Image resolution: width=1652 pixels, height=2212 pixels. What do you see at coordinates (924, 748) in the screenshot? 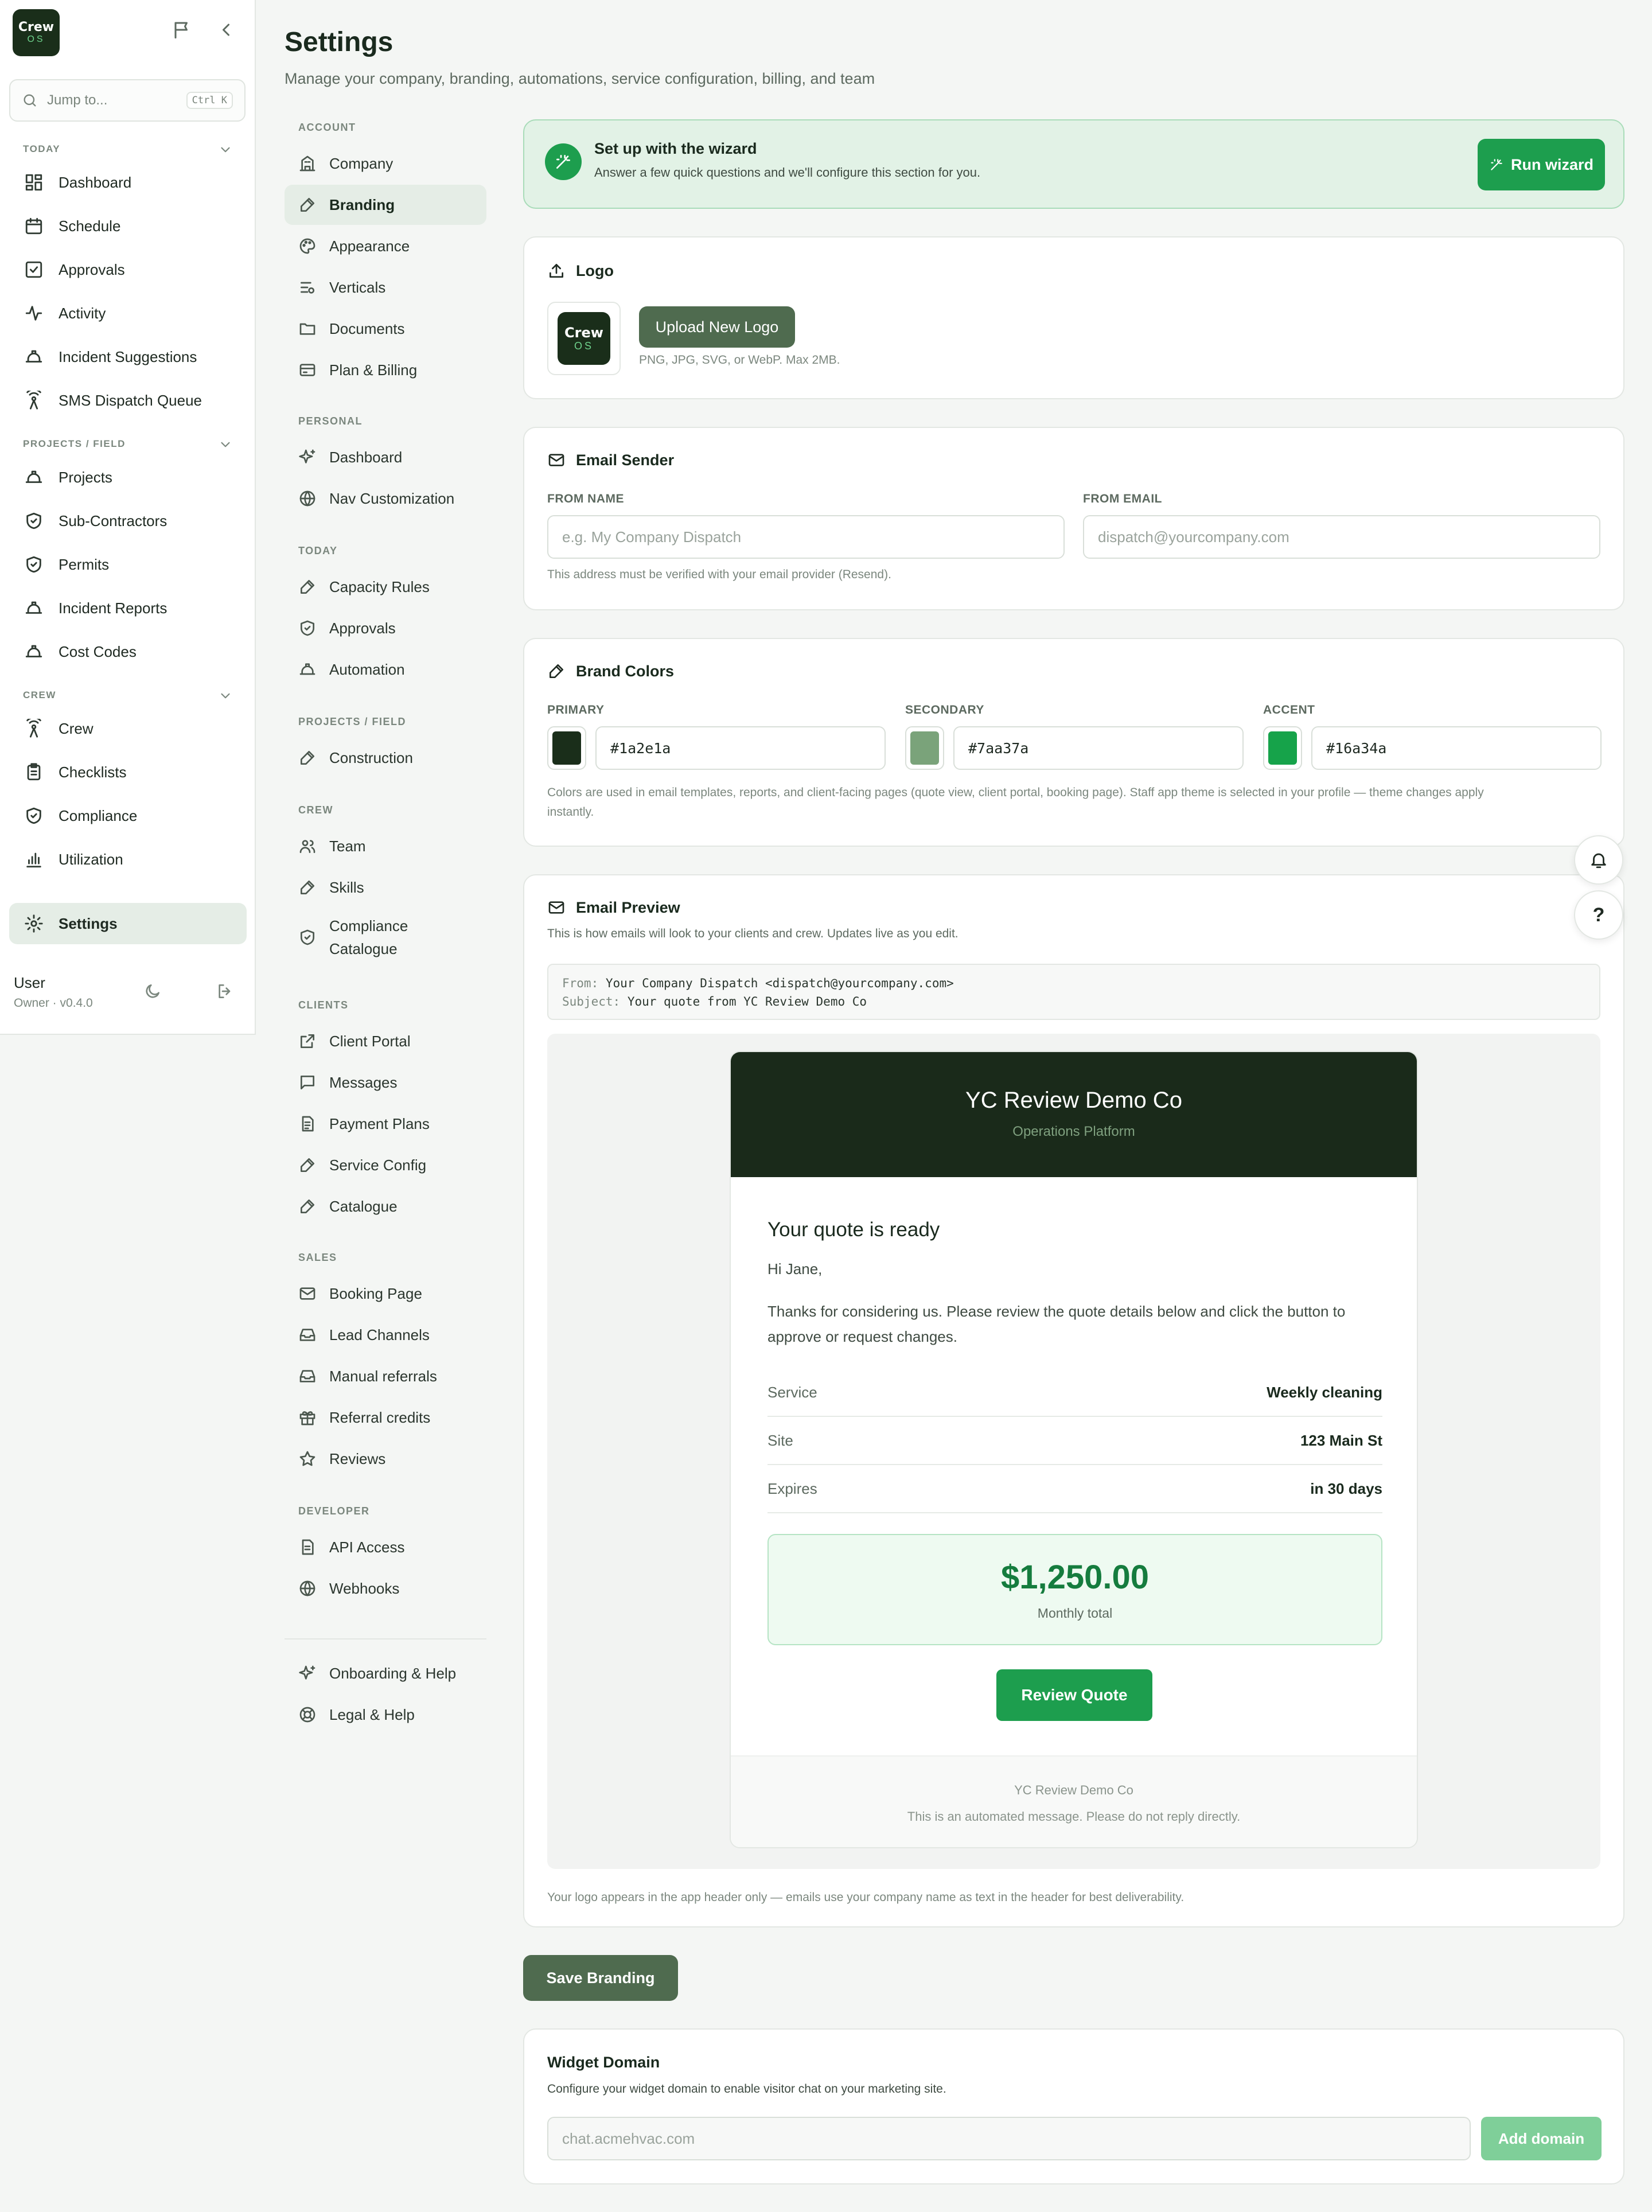
I see `secondary-color-swatch` at bounding box center [924, 748].